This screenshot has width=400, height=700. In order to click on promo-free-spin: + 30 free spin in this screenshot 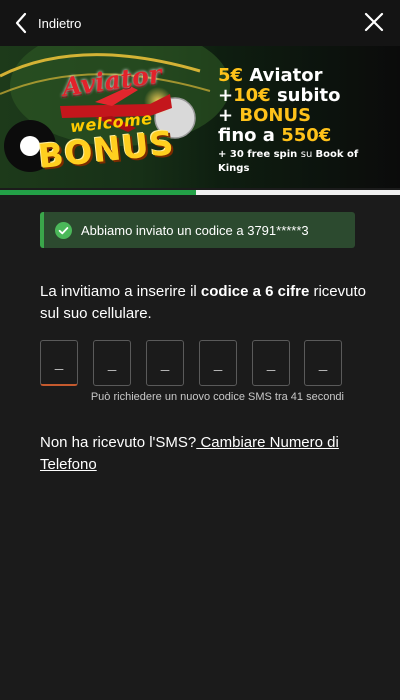, I will do `click(259, 154)`.